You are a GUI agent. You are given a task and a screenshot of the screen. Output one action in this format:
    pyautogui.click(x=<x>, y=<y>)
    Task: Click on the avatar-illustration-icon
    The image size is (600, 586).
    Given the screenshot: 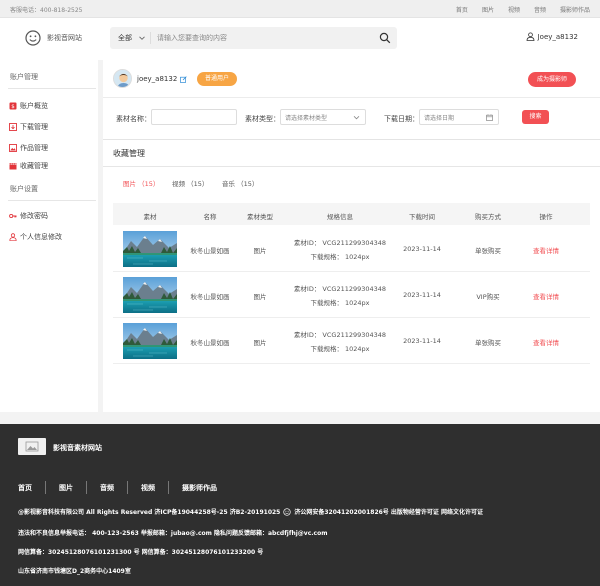 What is the action you would take?
    pyautogui.click(x=122, y=78)
    